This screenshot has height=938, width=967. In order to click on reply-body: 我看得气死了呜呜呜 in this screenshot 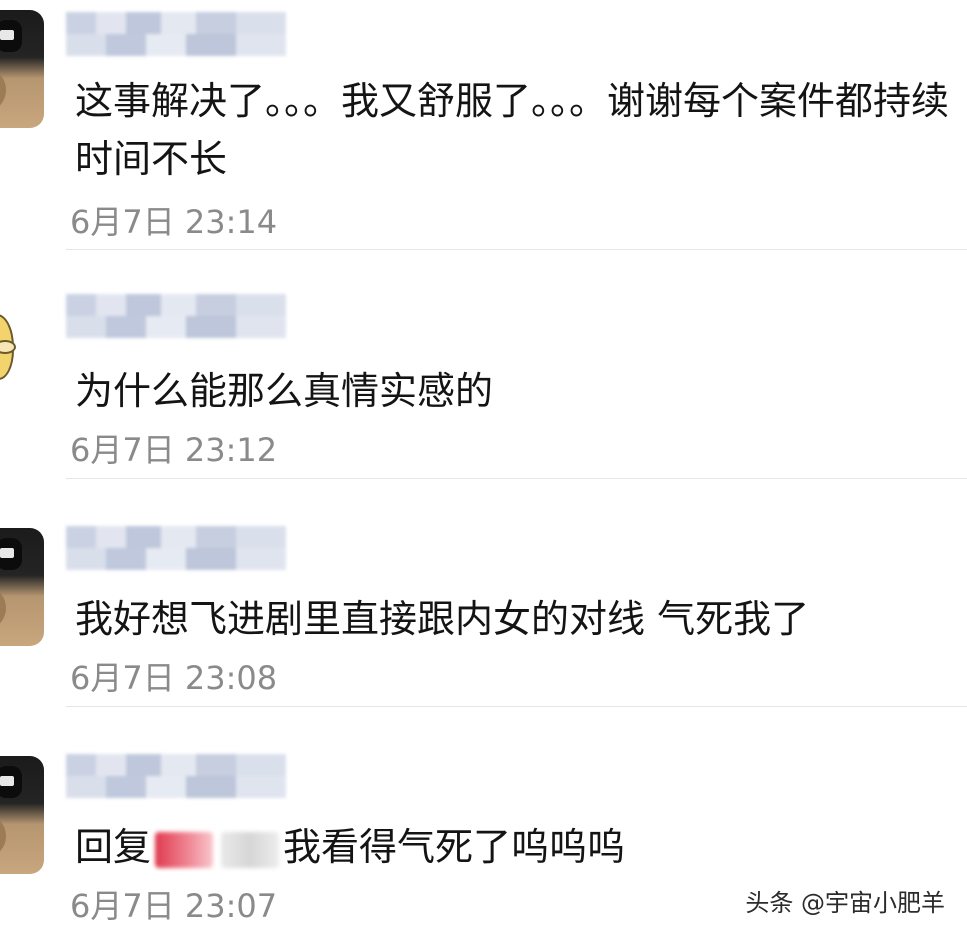, I will do `click(454, 847)`.